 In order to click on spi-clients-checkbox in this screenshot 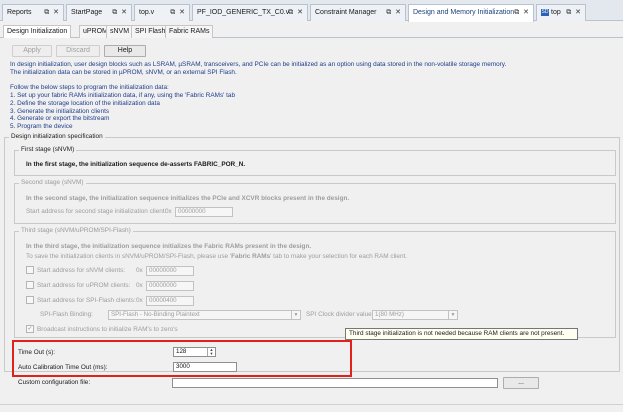, I will do `click(30, 300)`.